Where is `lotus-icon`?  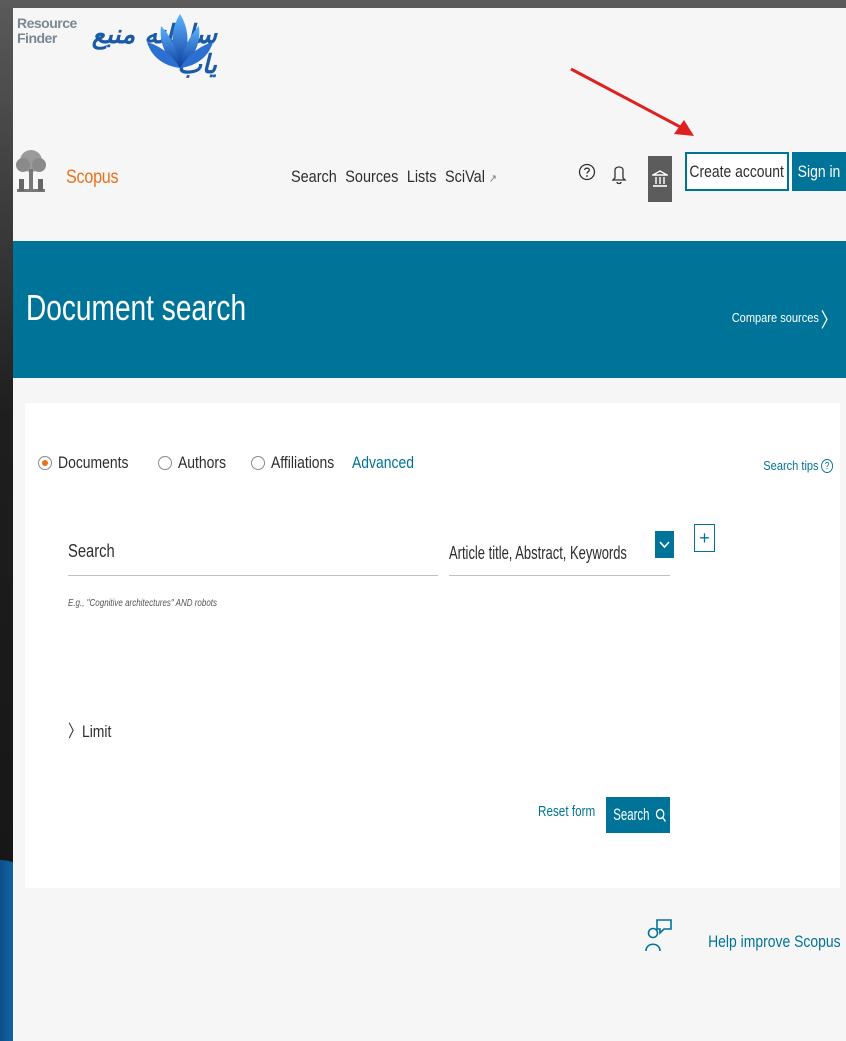 lotus-icon is located at coordinates (180, 41).